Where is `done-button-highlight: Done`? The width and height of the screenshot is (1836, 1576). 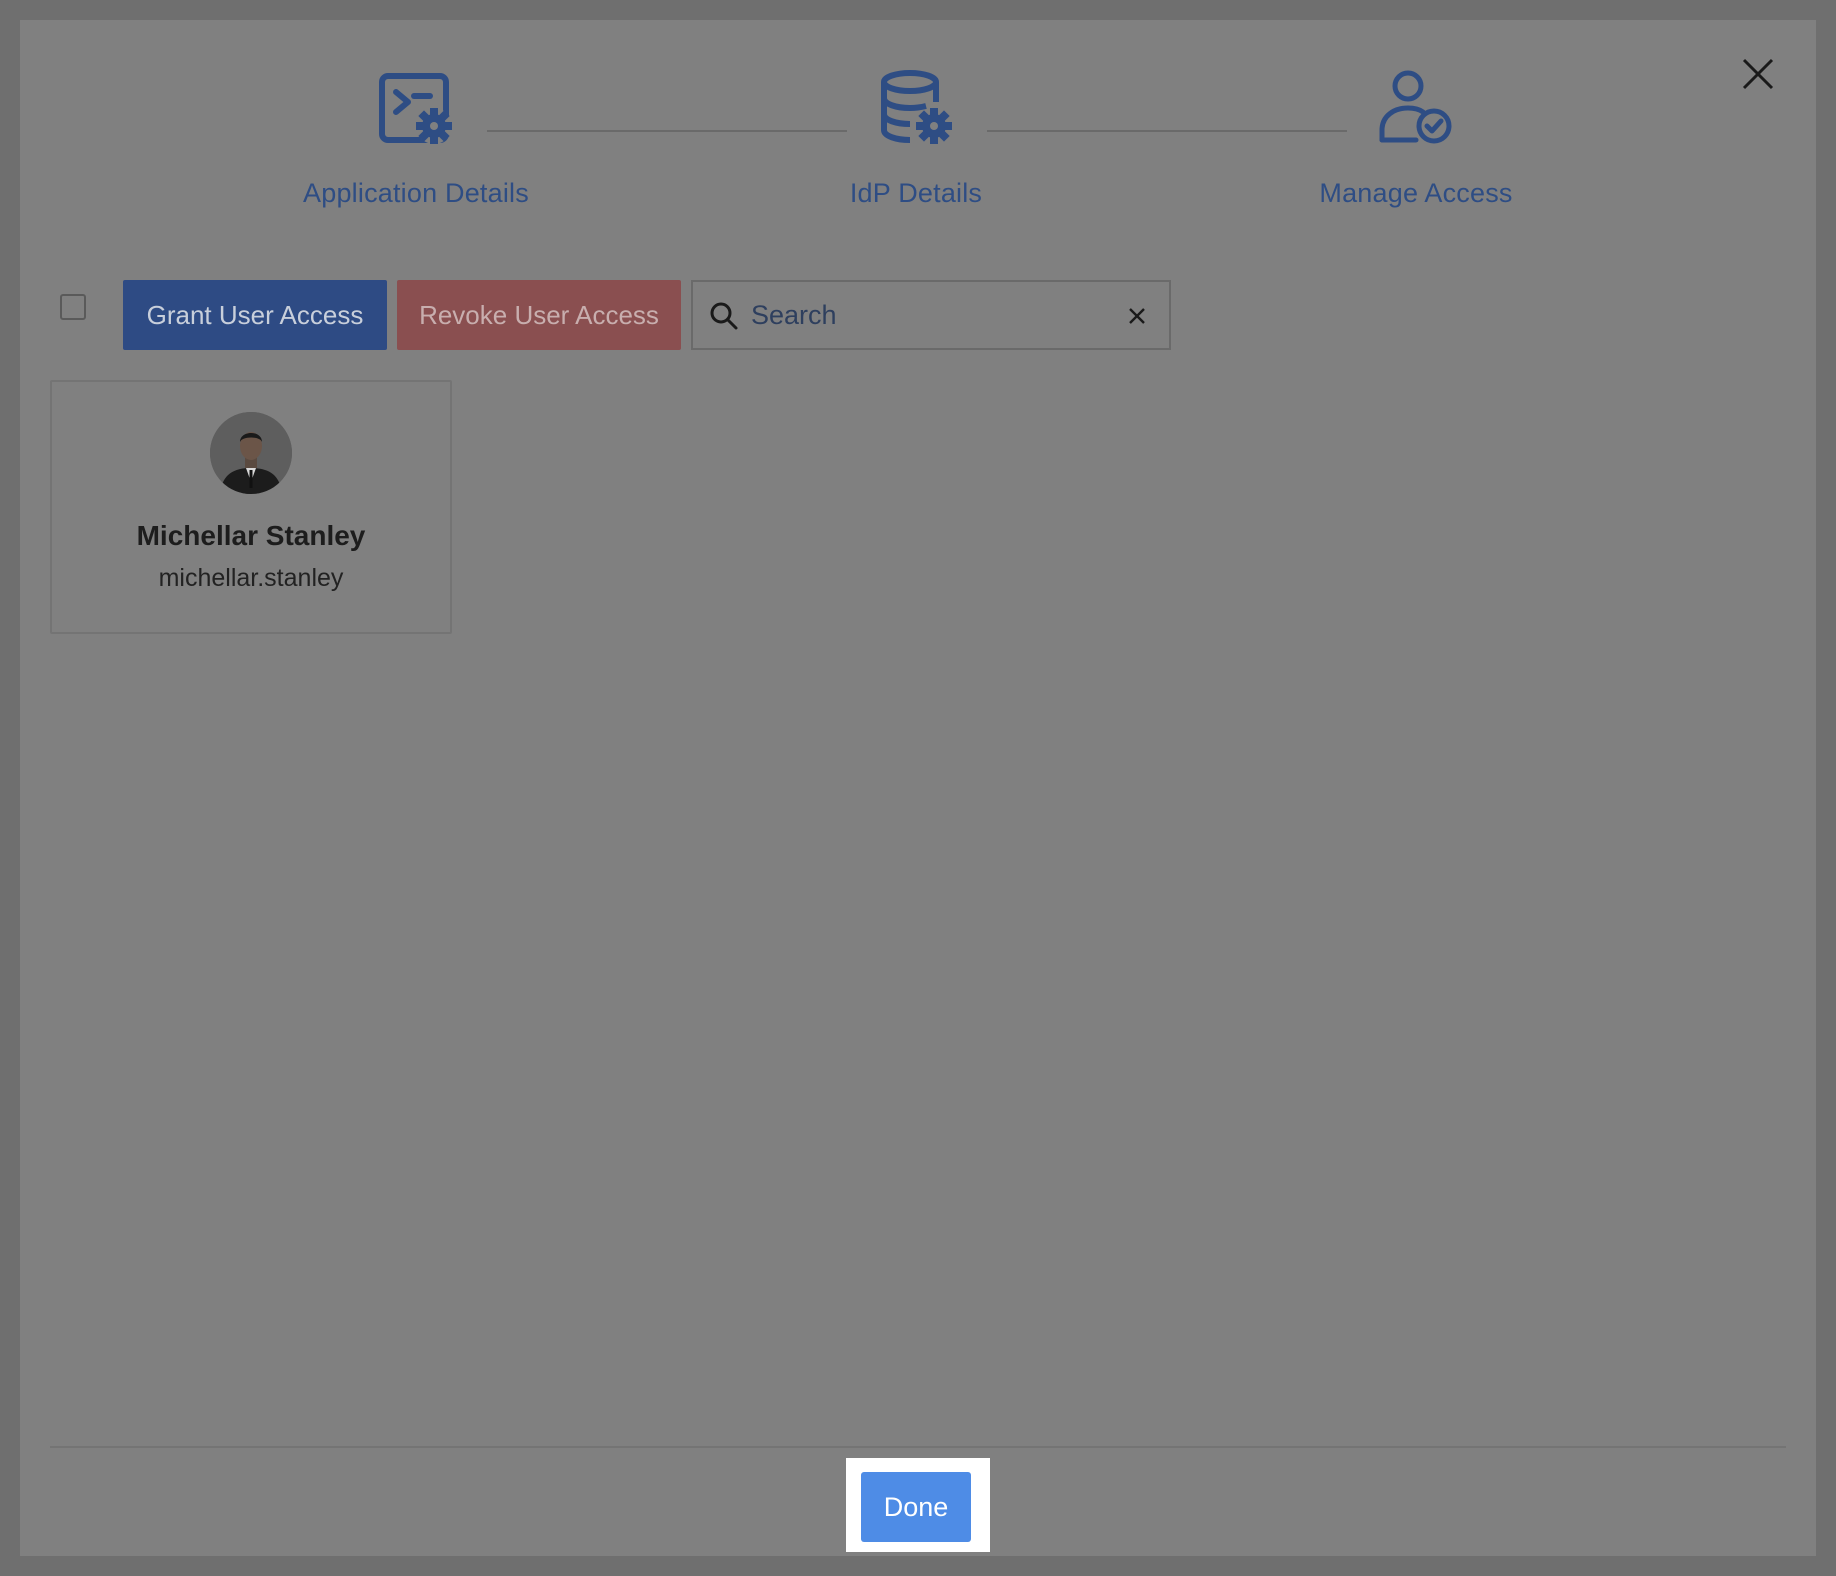 done-button-highlight: Done is located at coordinates (918, 1505).